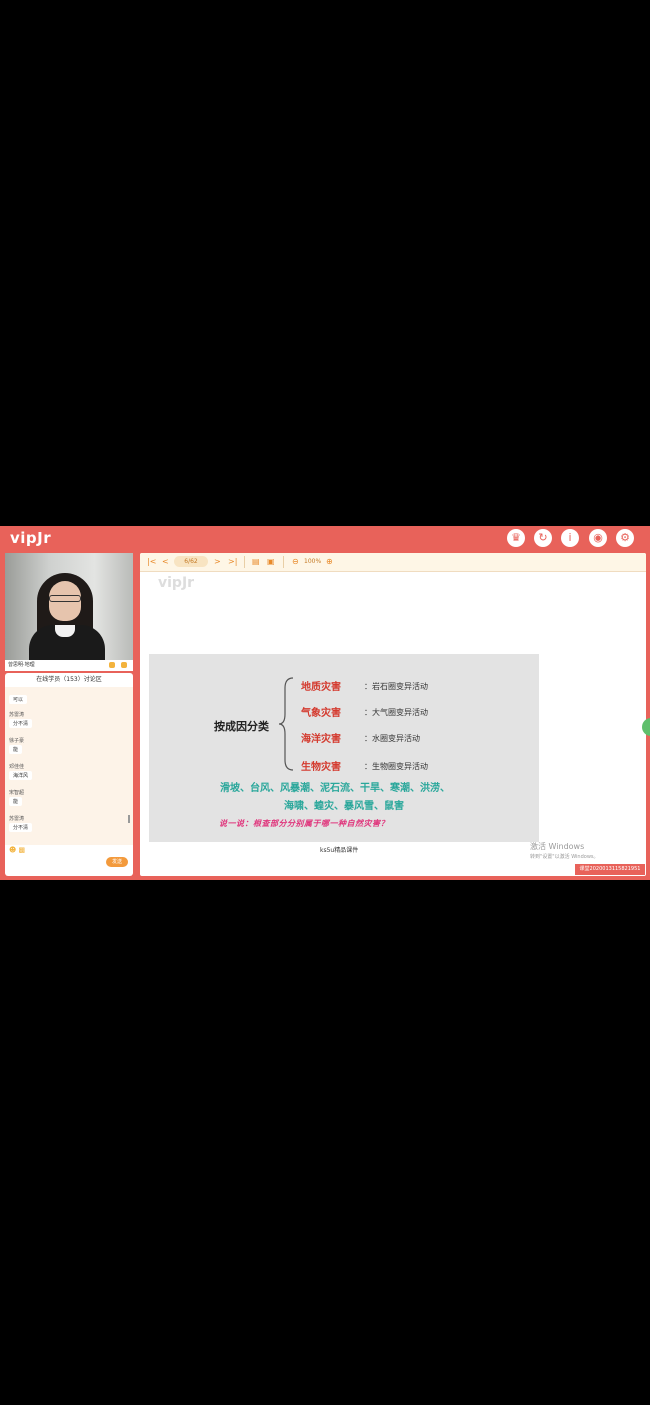 The width and height of the screenshot is (650, 1405). I want to click on document-icon: ▤, so click(256, 562).